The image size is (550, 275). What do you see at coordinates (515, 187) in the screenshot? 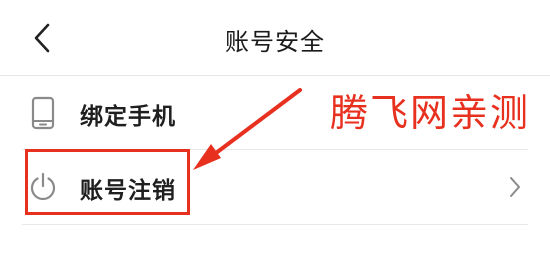
I see `chevron-right-icon` at bounding box center [515, 187].